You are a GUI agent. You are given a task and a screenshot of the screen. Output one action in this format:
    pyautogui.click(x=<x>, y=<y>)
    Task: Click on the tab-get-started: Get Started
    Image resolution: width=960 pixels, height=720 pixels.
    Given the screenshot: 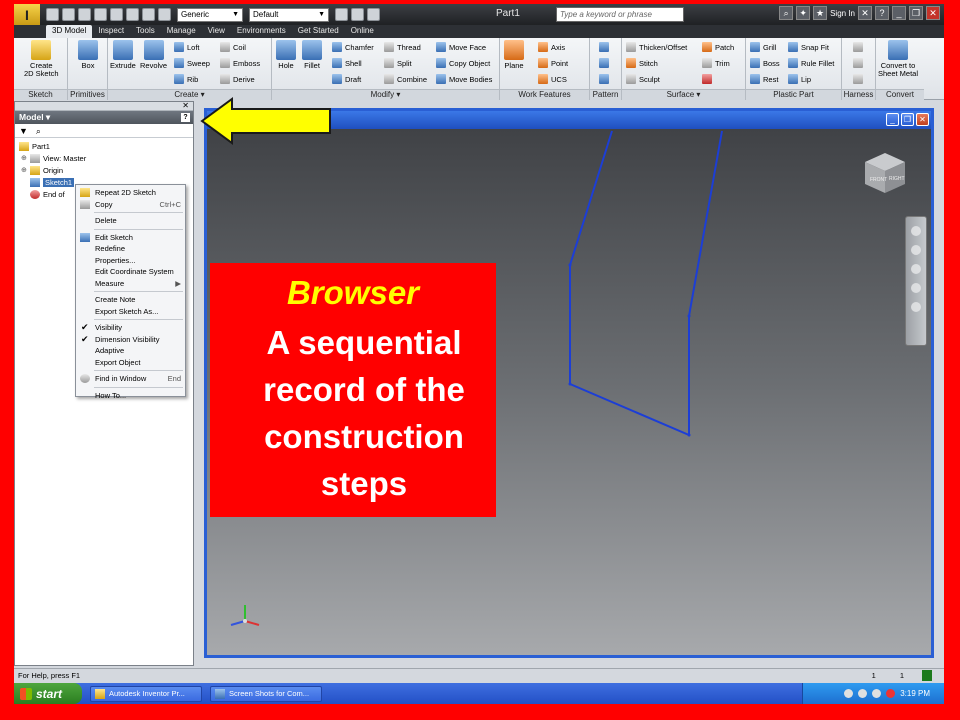 What is the action you would take?
    pyautogui.click(x=318, y=31)
    